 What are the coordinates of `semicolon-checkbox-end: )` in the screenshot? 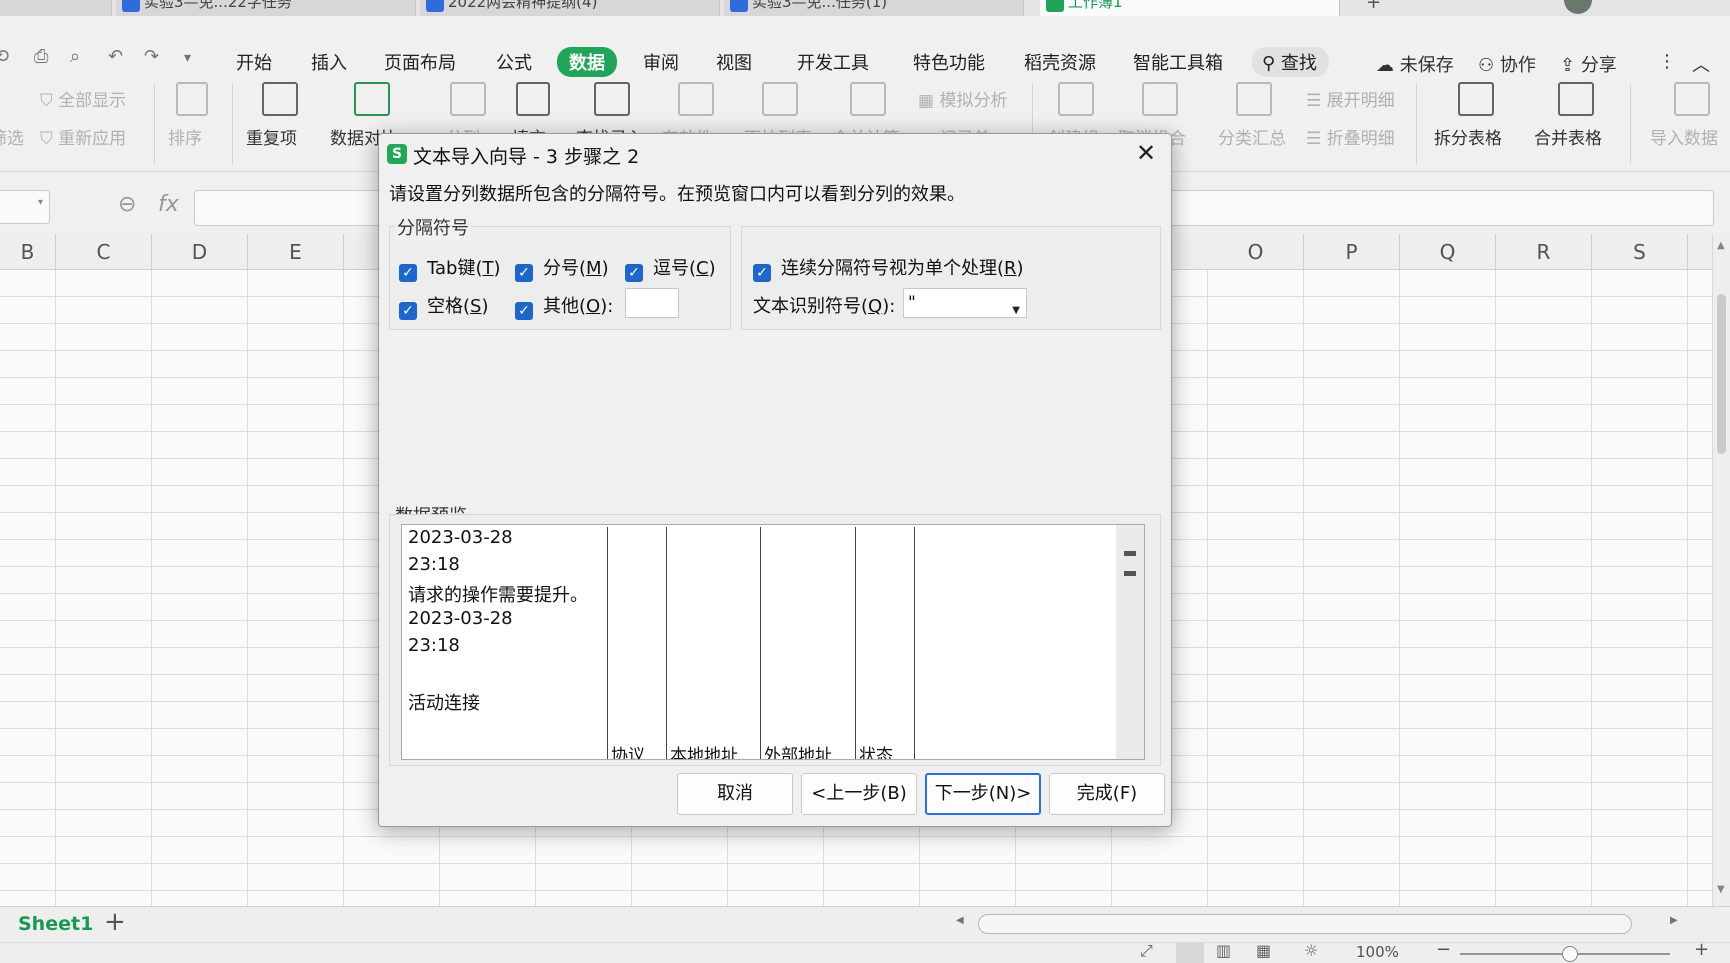 It's located at (605, 268).